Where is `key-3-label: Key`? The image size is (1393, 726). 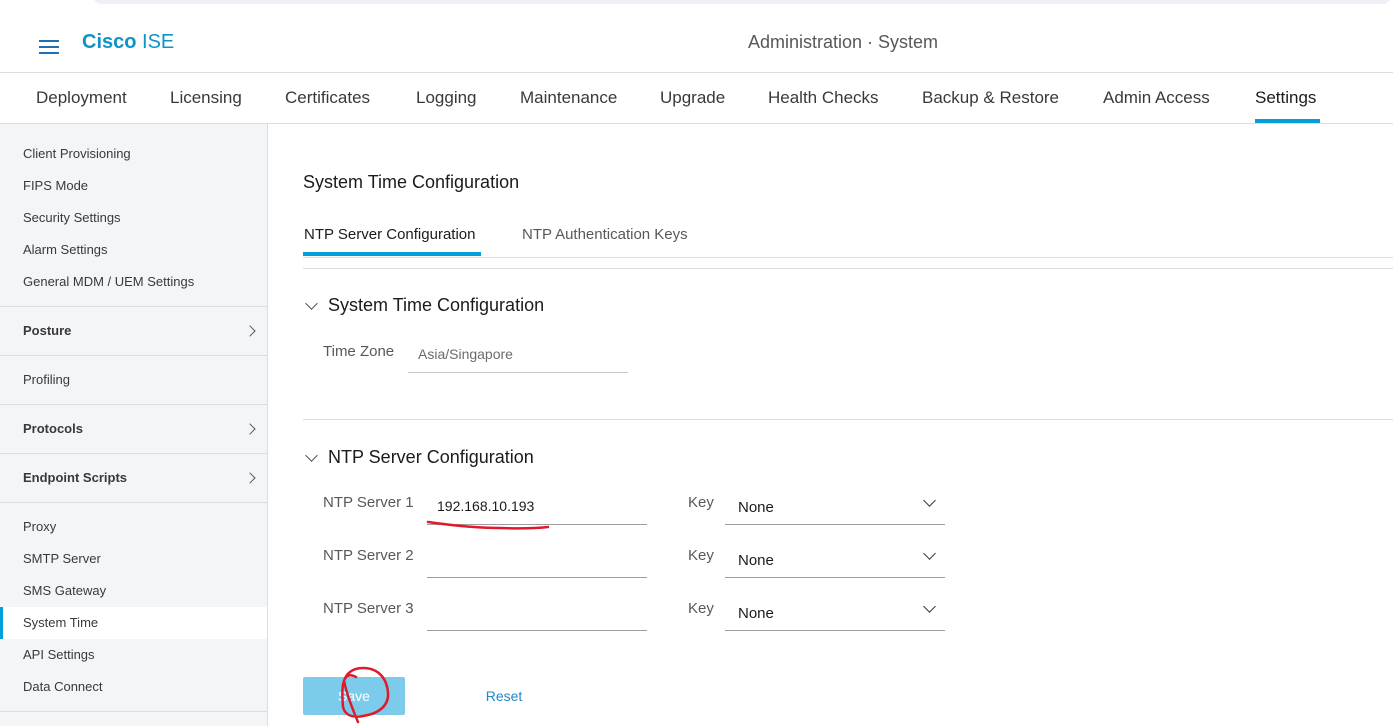
key-3-label: Key is located at coordinates (701, 608).